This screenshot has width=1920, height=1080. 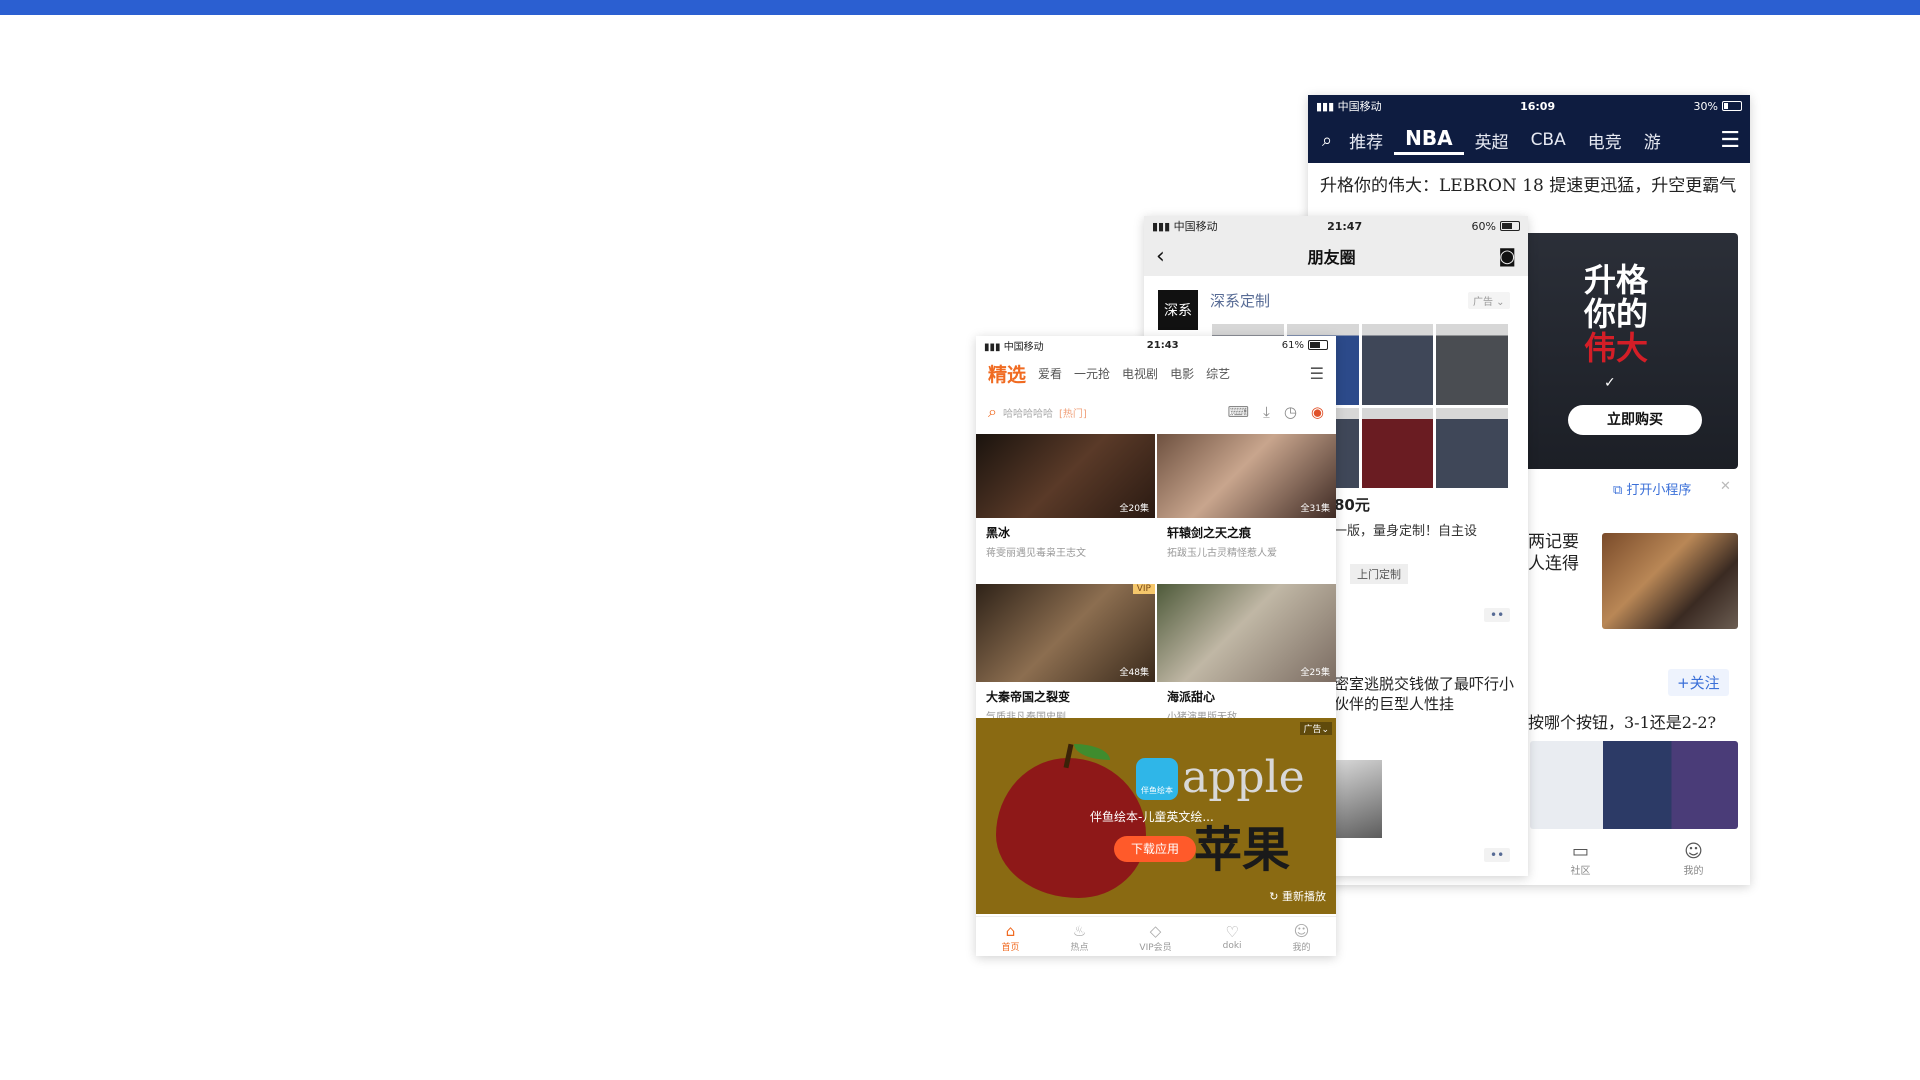 What do you see at coordinates (1492, 140) in the screenshot?
I see `tab-premier-league: 英超` at bounding box center [1492, 140].